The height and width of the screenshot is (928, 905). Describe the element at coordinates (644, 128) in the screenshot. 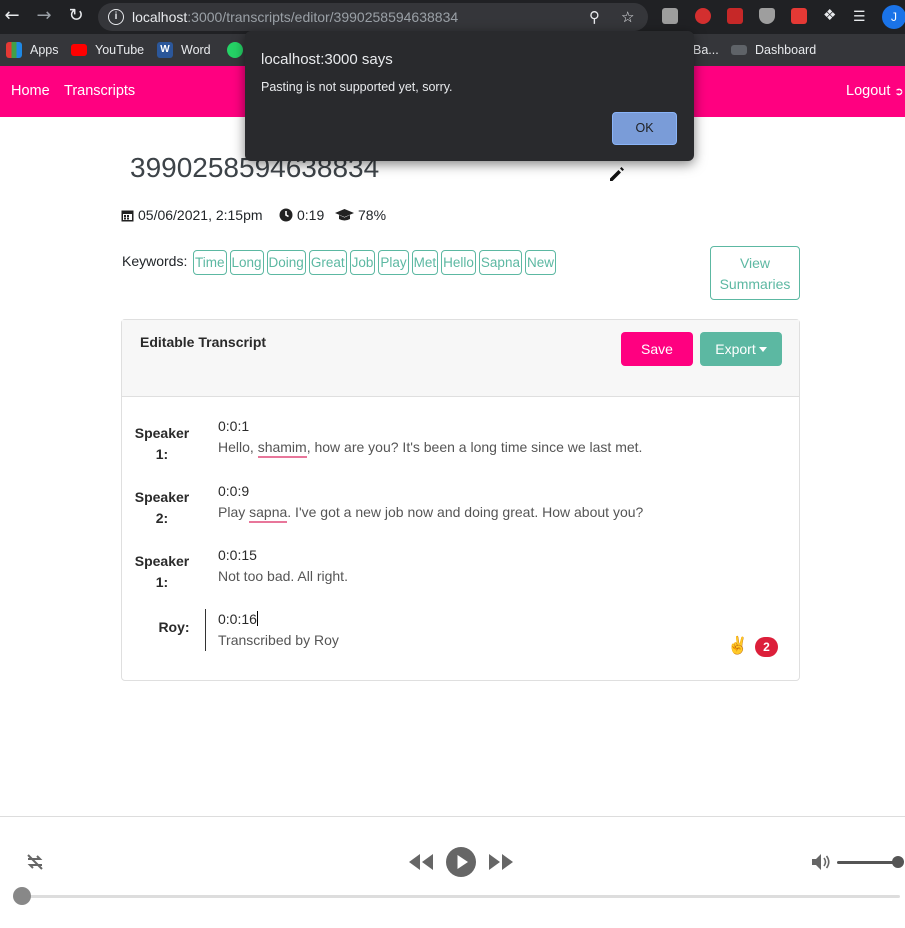

I see `alert-ok-button: OK` at that location.